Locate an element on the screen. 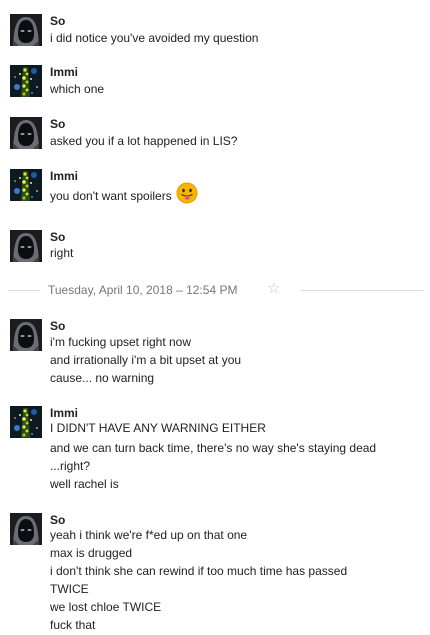  message-text-content: and irrationally i'm a bit upset at you is located at coordinates (146, 360).